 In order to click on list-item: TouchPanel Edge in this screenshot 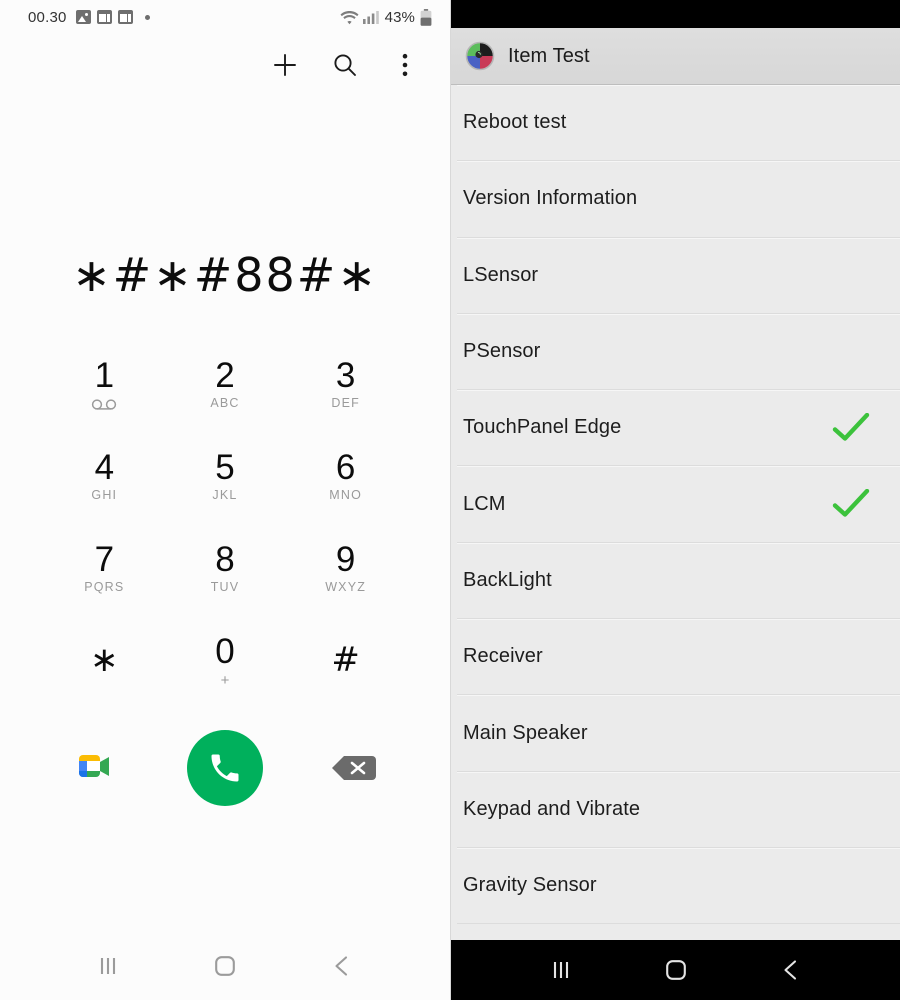, I will do `click(678, 428)`.